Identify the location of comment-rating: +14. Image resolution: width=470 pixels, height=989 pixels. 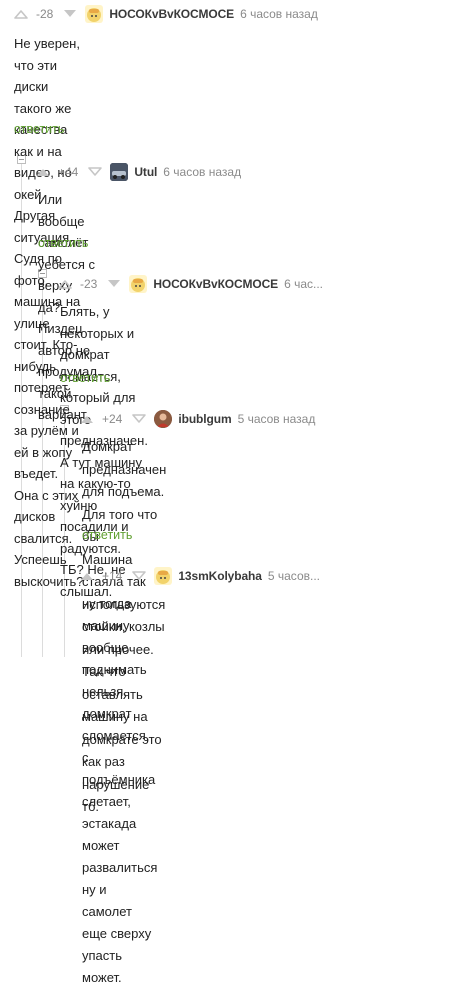
(112, 576).